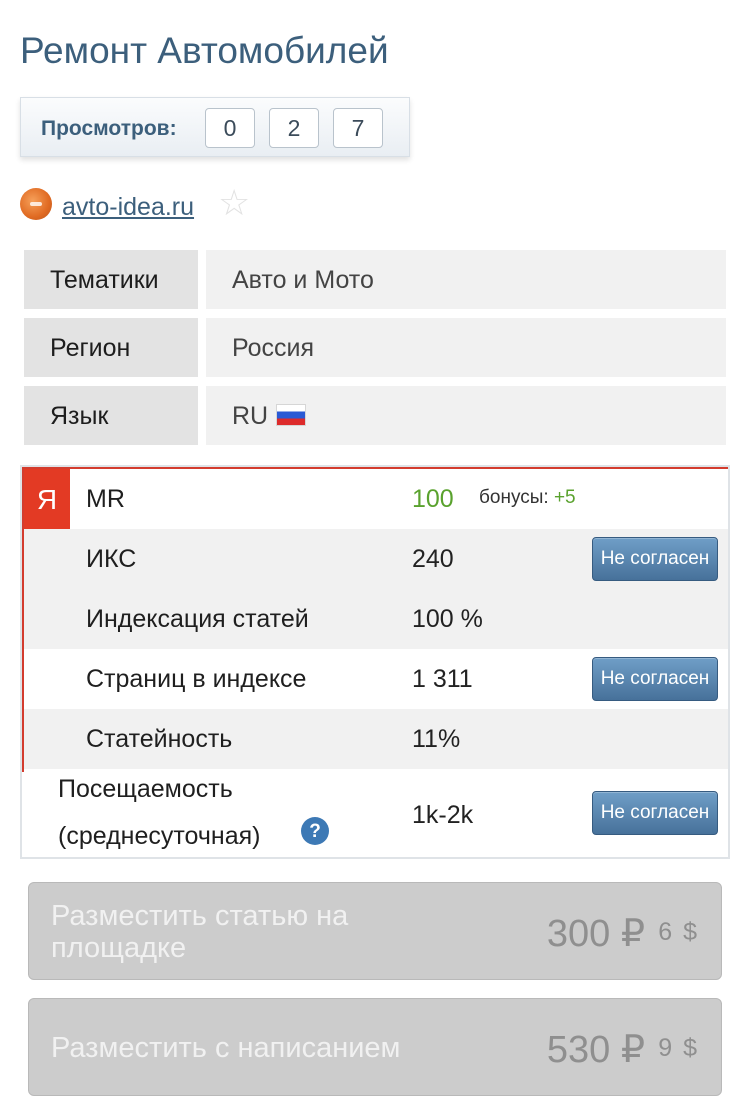  What do you see at coordinates (111, 279) in the screenshot?
I see `info-key: Тематики` at bounding box center [111, 279].